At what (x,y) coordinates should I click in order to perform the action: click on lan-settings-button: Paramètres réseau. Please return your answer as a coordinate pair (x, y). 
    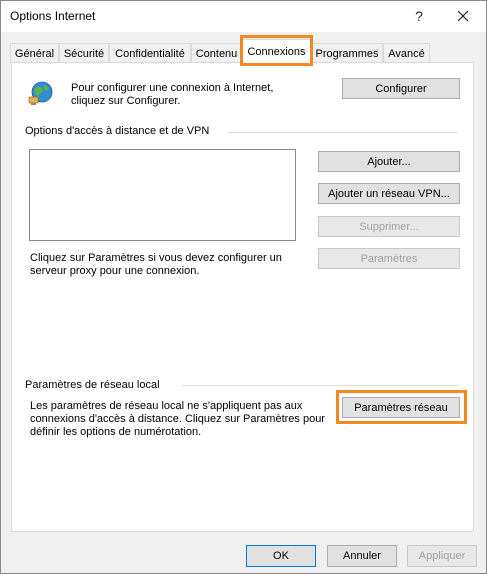
    Looking at the image, I should click on (401, 407).